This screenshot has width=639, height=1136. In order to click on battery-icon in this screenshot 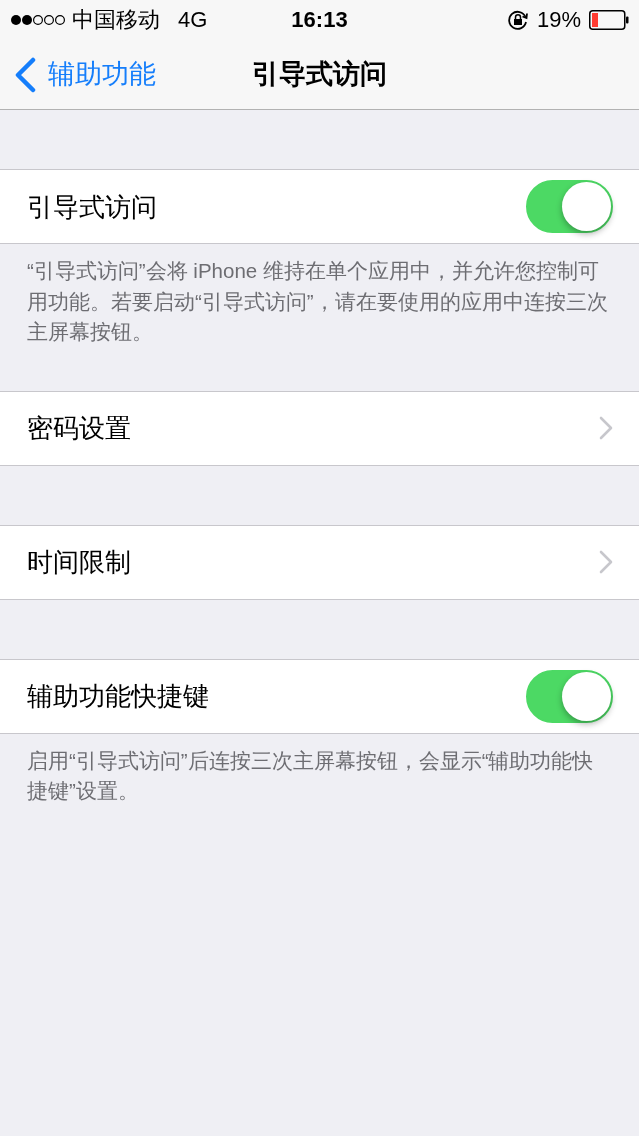, I will do `click(609, 20)`.